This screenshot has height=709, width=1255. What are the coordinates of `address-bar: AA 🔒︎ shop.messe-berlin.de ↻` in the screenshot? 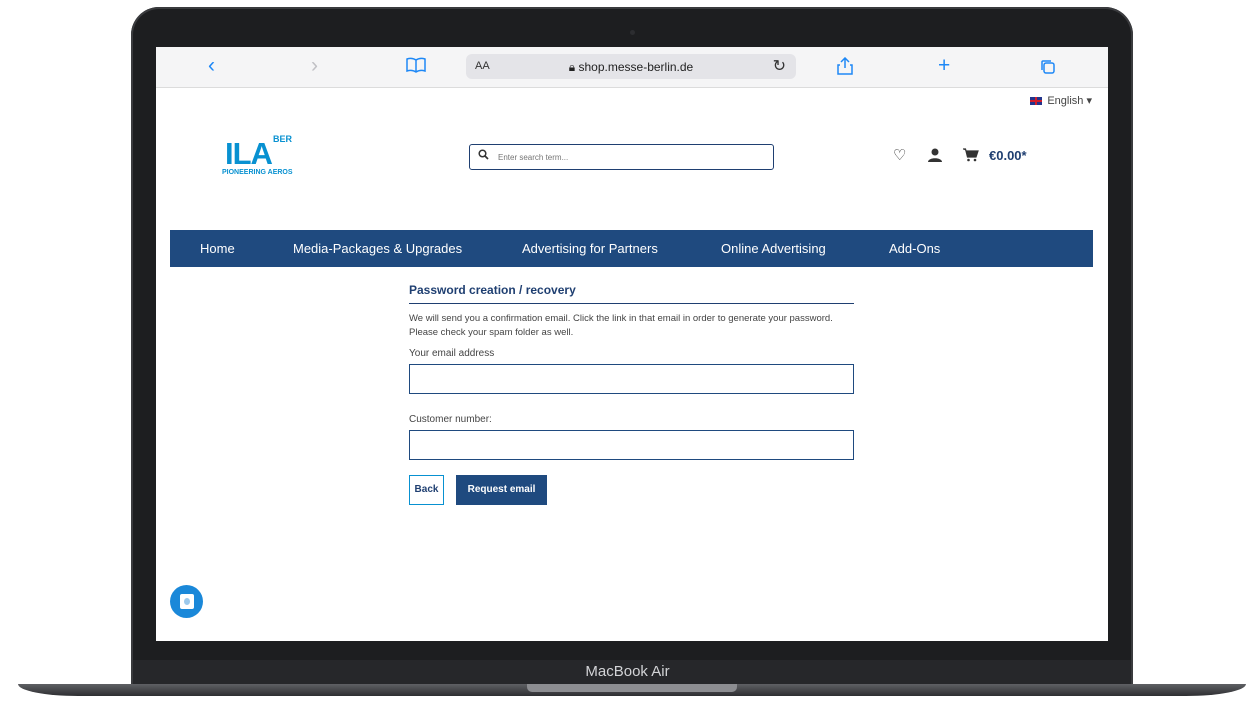 It's located at (631, 66).